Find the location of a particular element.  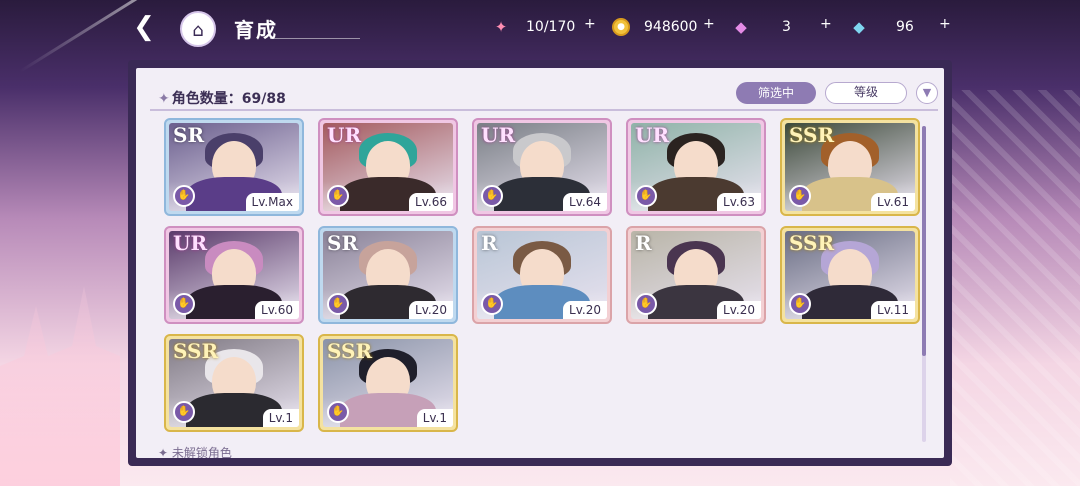

character-portrait: SSR ✋ Lv.61 is located at coordinates (850, 167).